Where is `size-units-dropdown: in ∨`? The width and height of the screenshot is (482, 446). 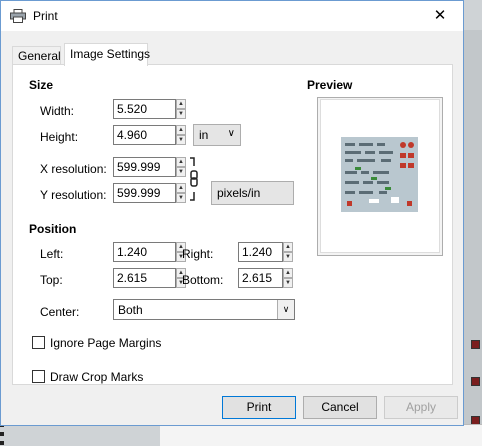 size-units-dropdown: in ∨ is located at coordinates (217, 135).